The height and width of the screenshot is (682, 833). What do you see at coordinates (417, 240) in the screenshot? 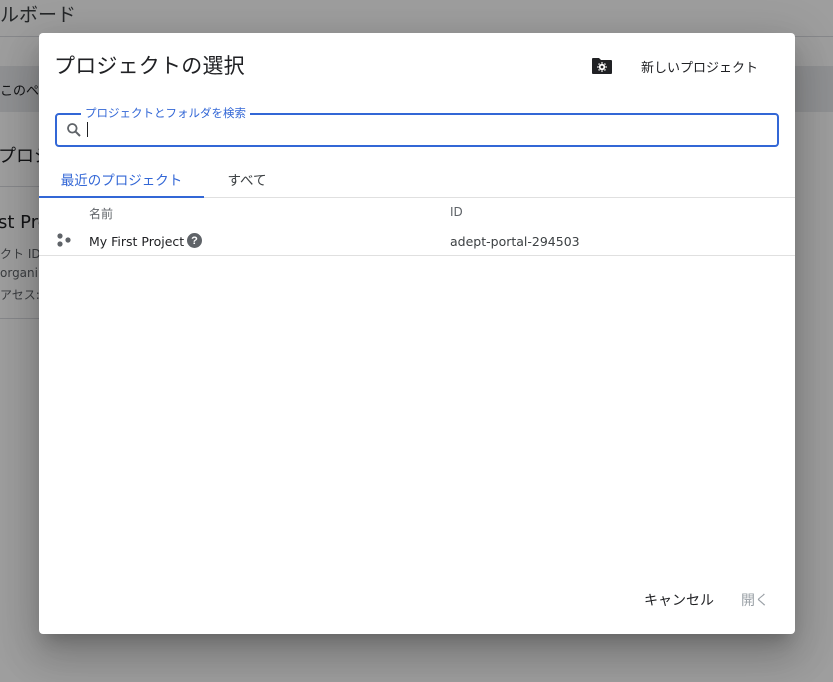
I see `table-row: My First Project ? adept-portal-294503` at bounding box center [417, 240].